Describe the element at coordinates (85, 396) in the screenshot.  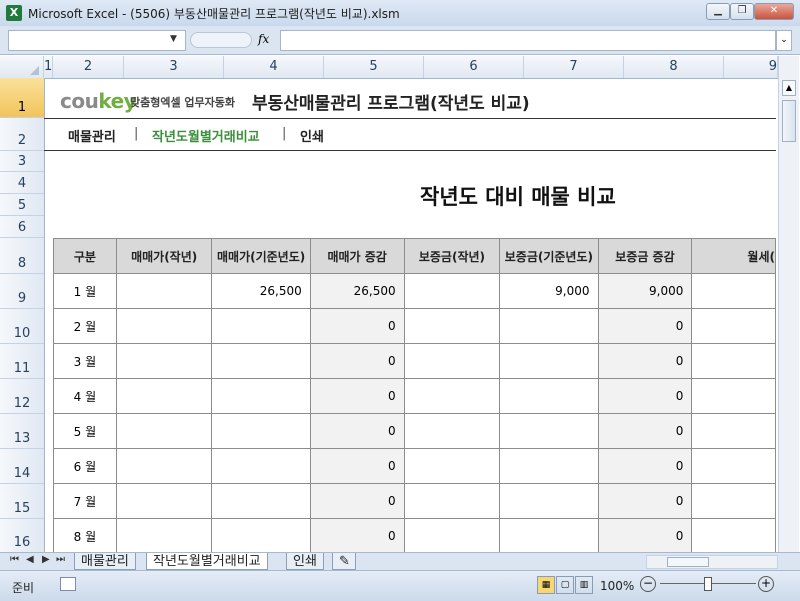
I see `month-cell: 4 월` at that location.